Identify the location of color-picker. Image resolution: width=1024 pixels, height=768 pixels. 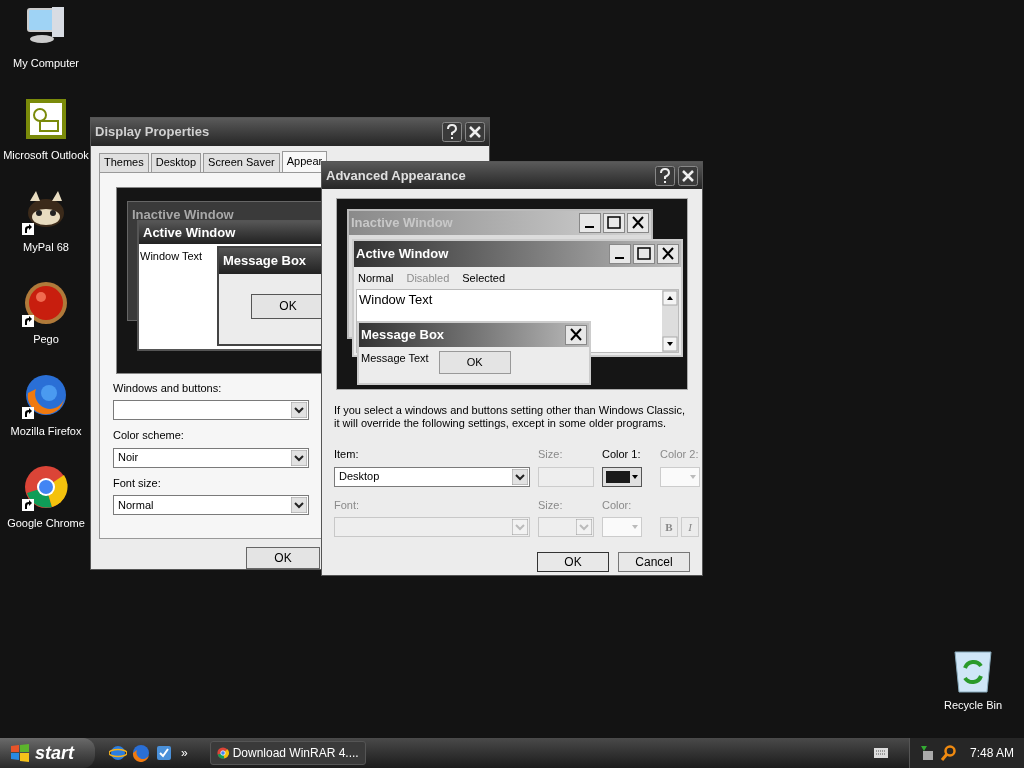
(622, 476).